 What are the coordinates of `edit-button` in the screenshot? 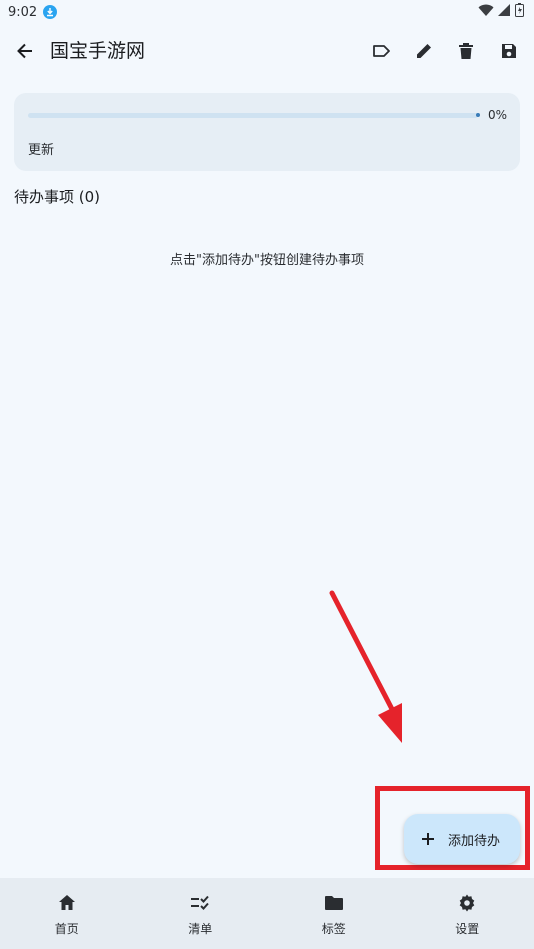 It's located at (424, 51).